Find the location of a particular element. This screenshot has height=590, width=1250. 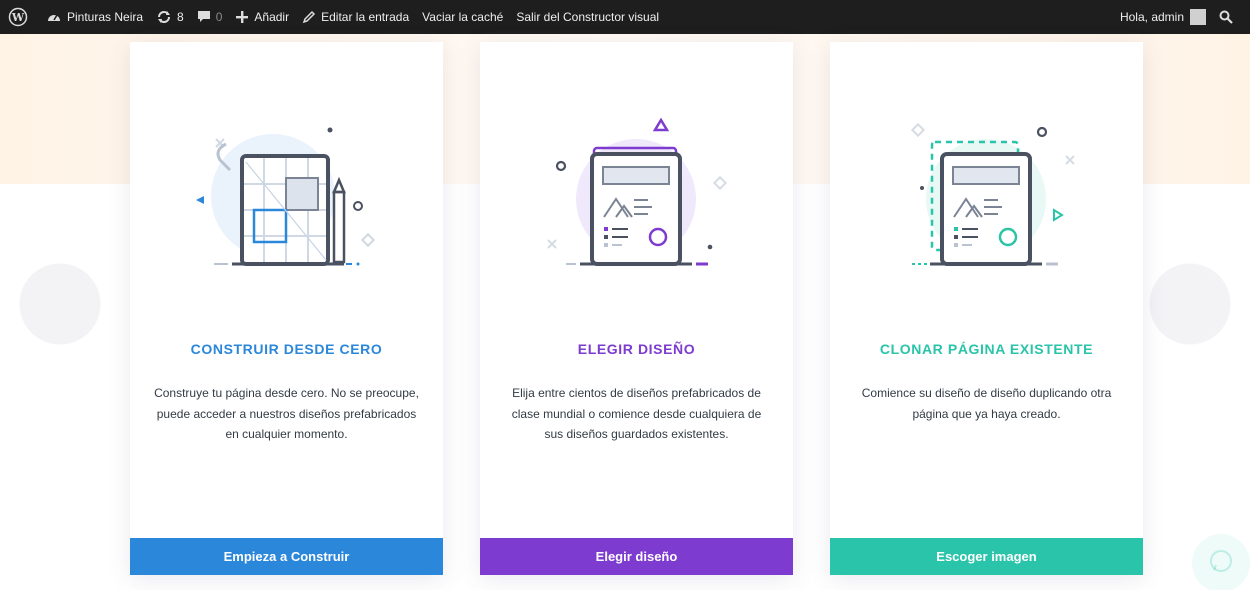

svg-text: W is located at coordinates (18, 17).